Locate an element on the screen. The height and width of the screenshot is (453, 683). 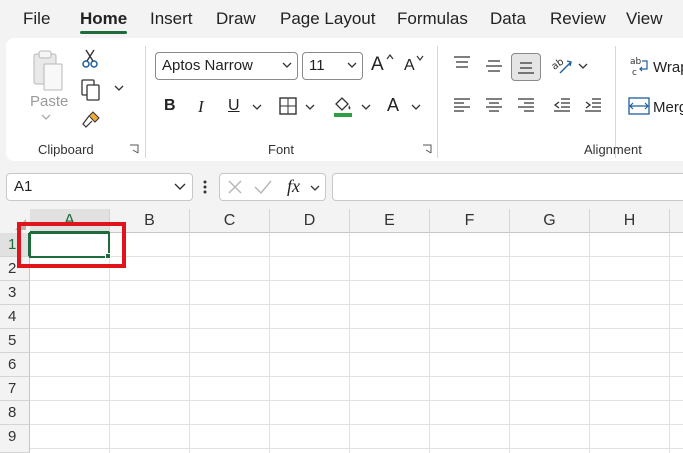
grow-font-button: A is located at coordinates (377, 65).